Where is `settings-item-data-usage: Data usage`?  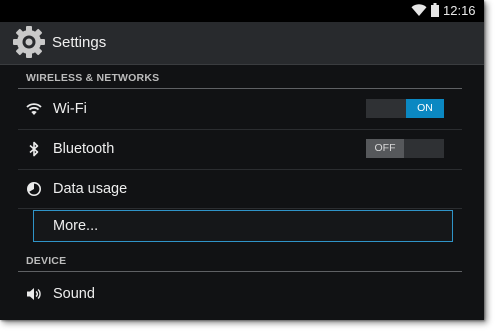
settings-item-data-usage: Data usage is located at coordinates (240, 189).